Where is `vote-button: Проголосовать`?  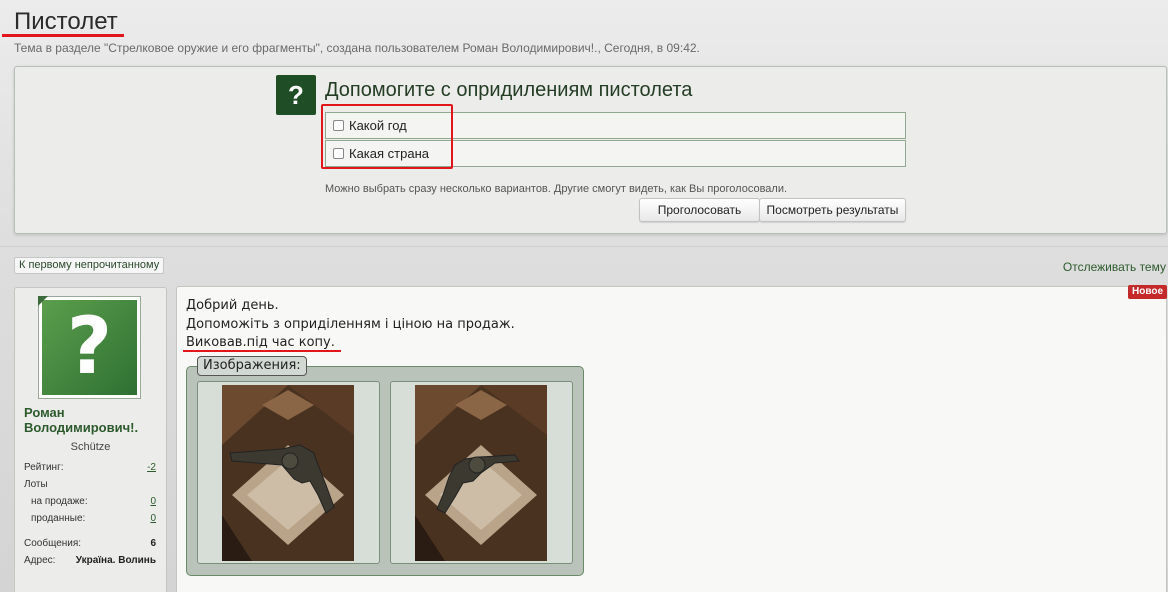
vote-button: Проголосовать is located at coordinates (699, 210).